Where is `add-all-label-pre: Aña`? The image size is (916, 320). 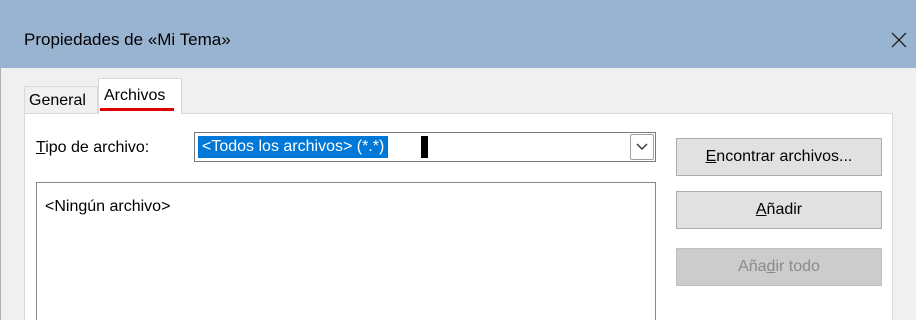 add-all-label-pre: Aña is located at coordinates (752, 266).